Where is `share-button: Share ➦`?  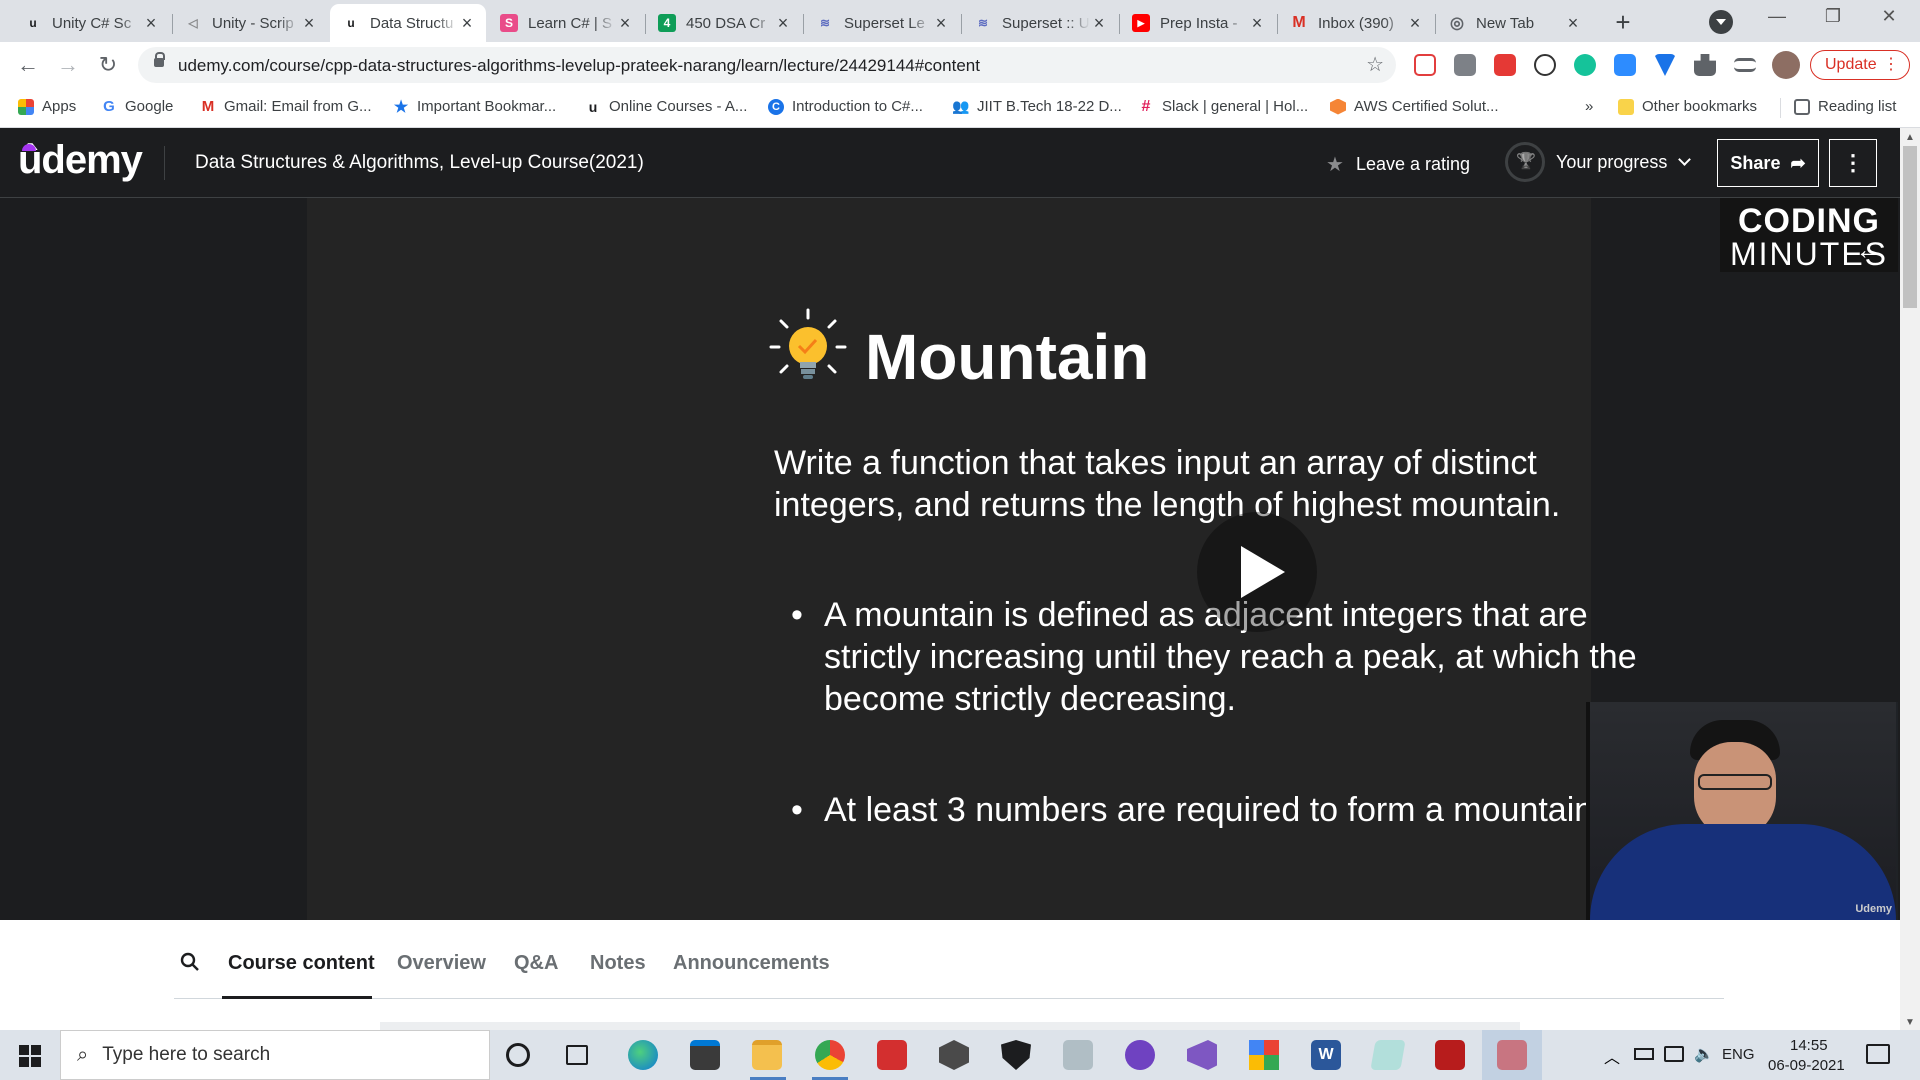
share-button: Share ➦ is located at coordinates (1768, 163).